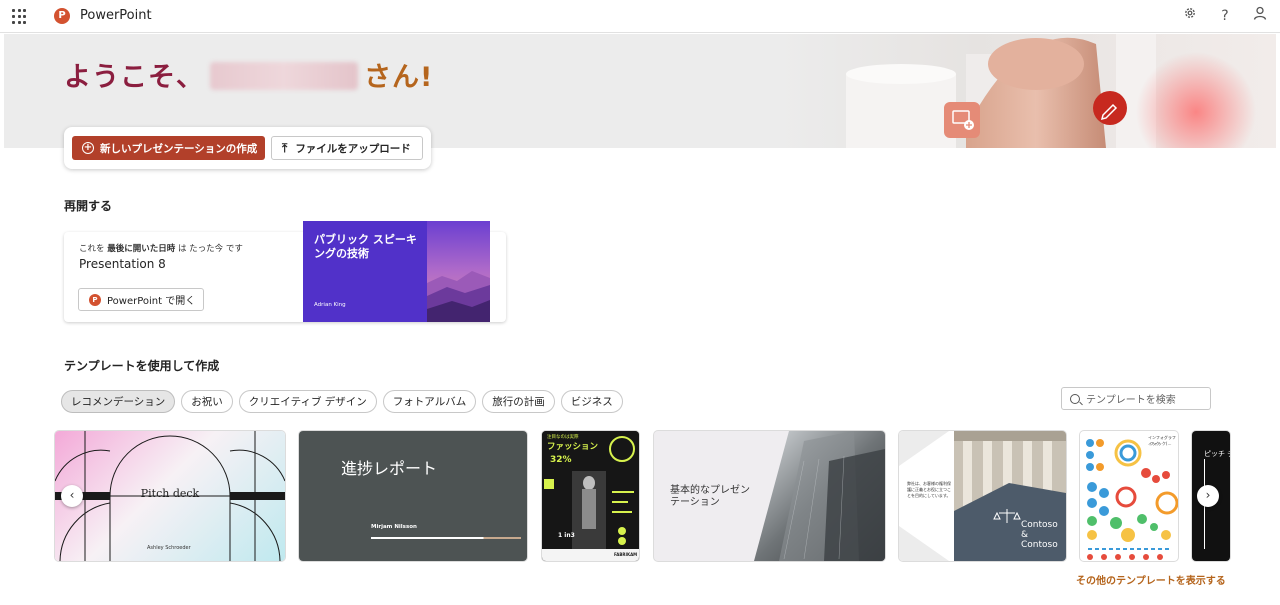 The height and width of the screenshot is (605, 1280). What do you see at coordinates (389, 468) in the screenshot?
I see `progress-report-title: 進捗レポート` at bounding box center [389, 468].